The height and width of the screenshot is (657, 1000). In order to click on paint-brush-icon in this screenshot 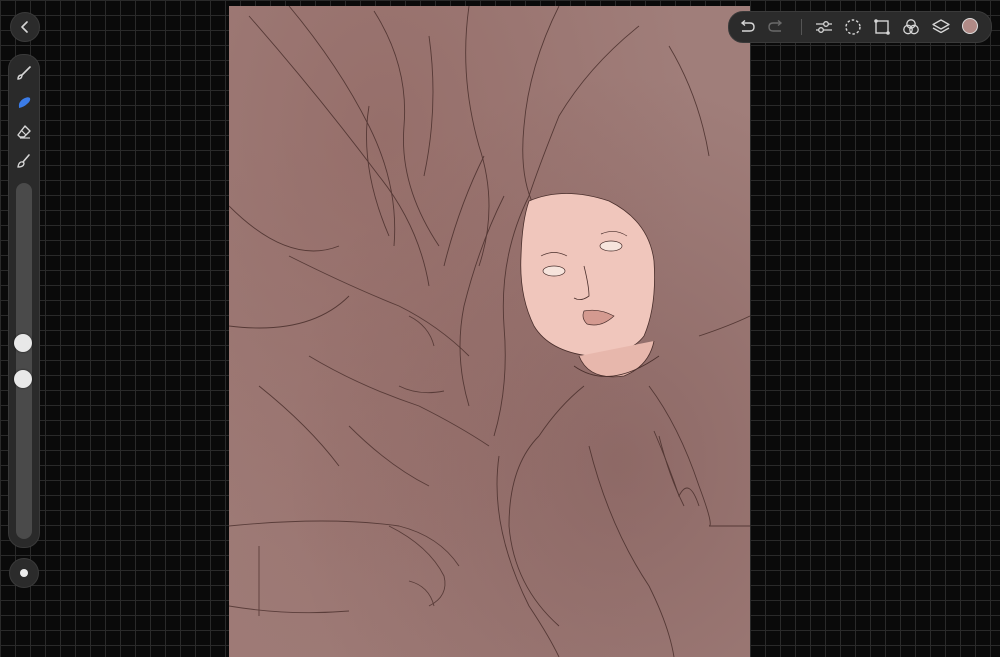, I will do `click(23, 161)`.